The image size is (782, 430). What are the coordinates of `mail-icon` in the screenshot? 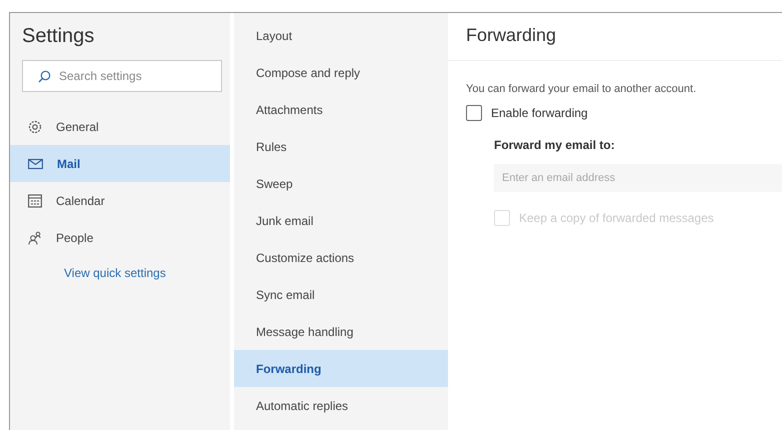 It's located at (35, 164).